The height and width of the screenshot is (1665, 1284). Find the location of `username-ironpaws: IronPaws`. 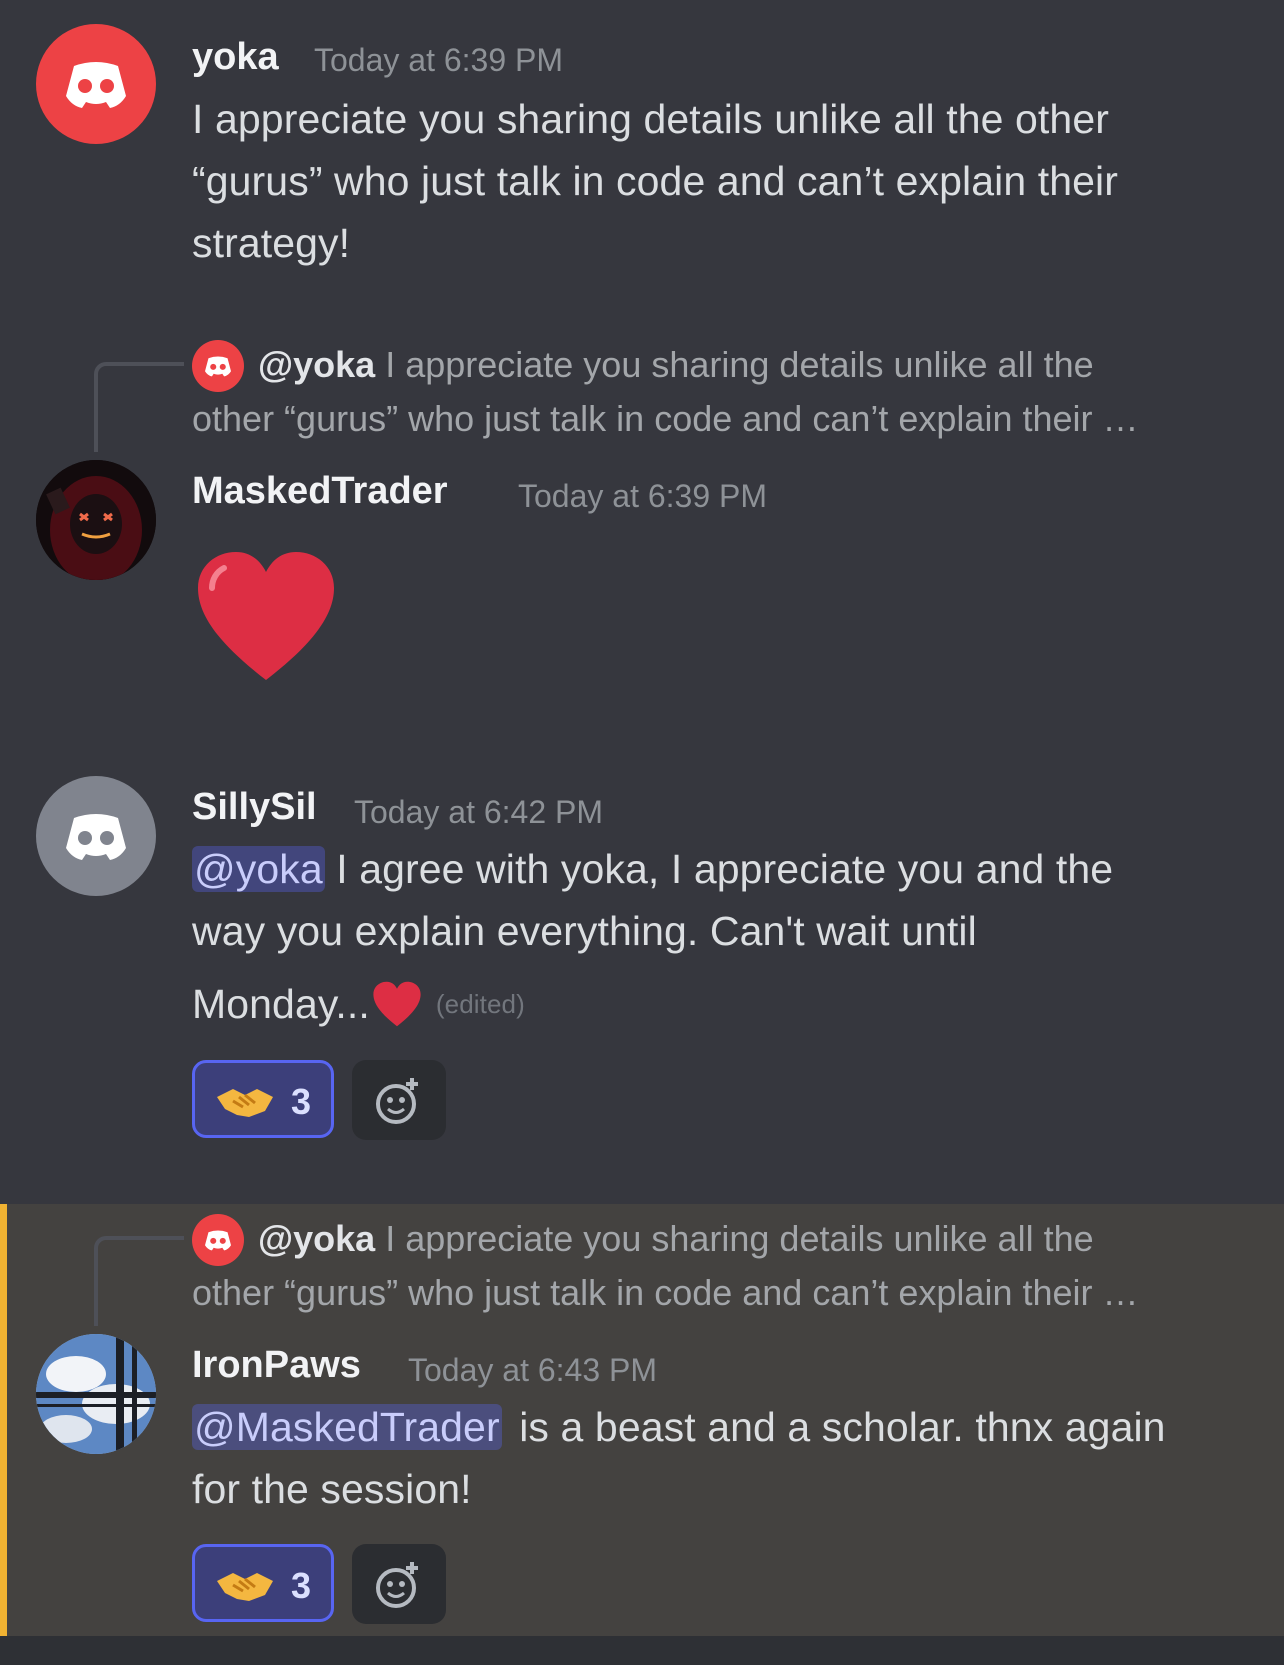

username-ironpaws: IronPaws is located at coordinates (276, 1365).